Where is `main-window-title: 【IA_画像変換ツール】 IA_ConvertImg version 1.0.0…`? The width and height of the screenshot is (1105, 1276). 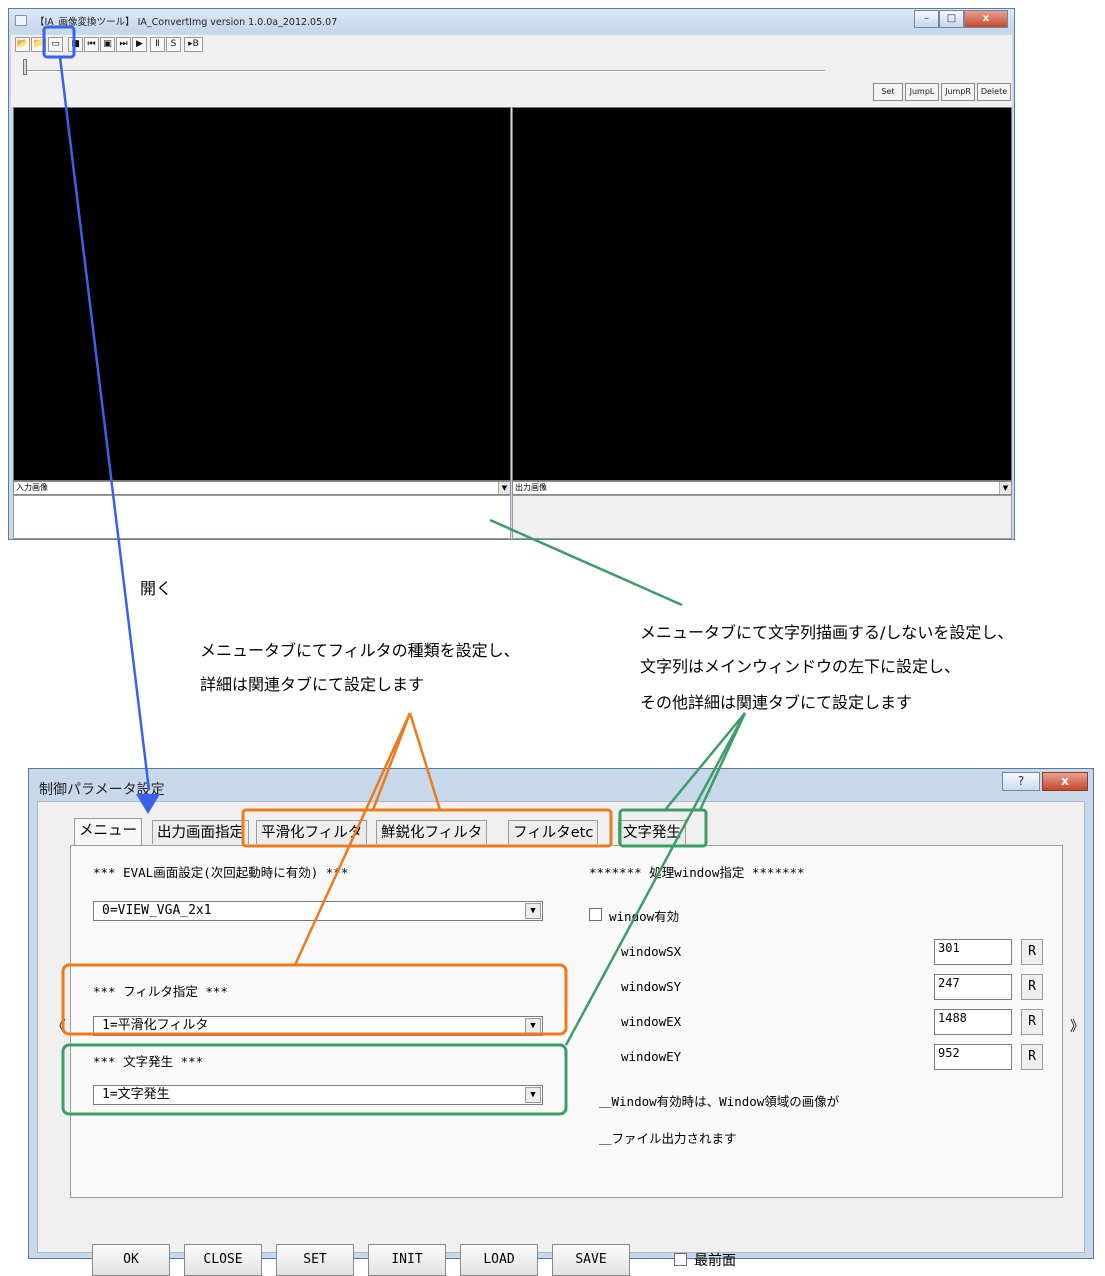
main-window-title: 【IA_画像変換ツール】 IA_ConvertImg version 1.0.0… is located at coordinates (186, 22).